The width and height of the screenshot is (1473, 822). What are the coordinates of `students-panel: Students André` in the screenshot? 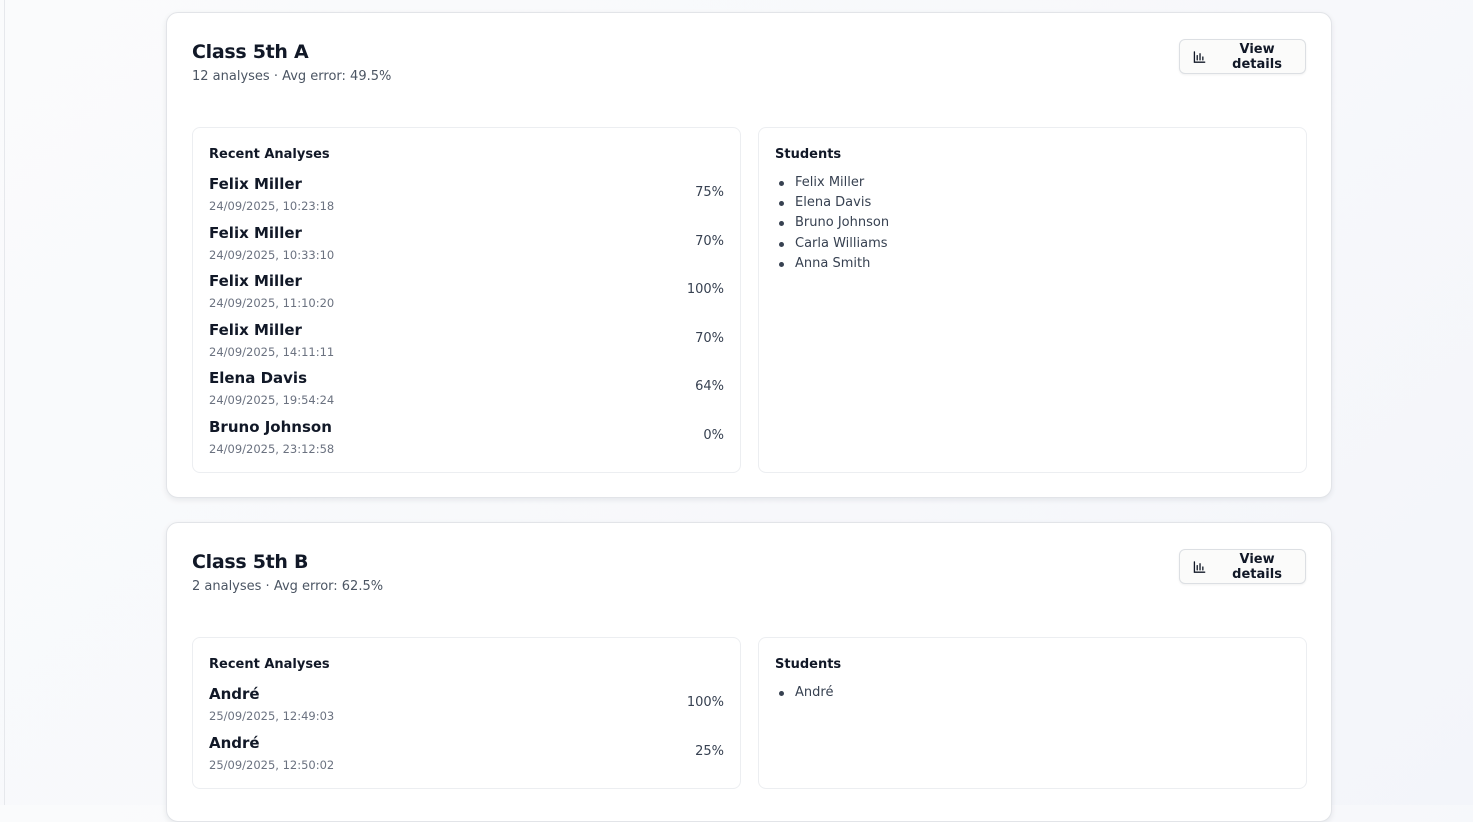 It's located at (1032, 713).